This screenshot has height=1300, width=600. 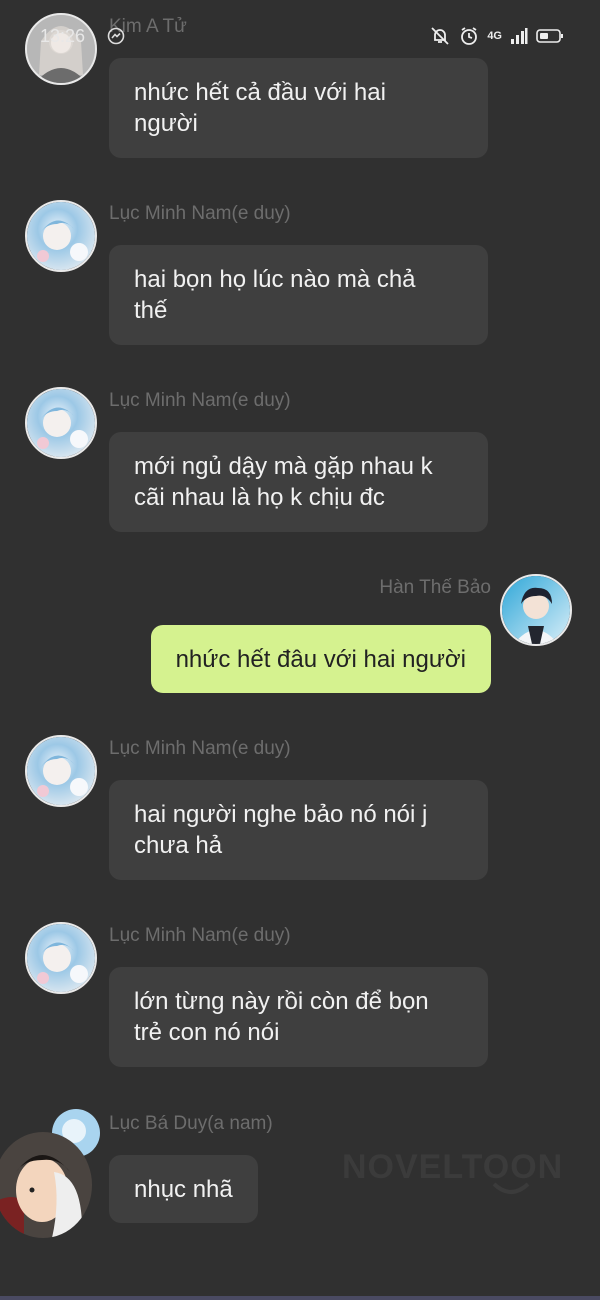 I want to click on photo-overlay-avatar, so click(x=46, y=1185).